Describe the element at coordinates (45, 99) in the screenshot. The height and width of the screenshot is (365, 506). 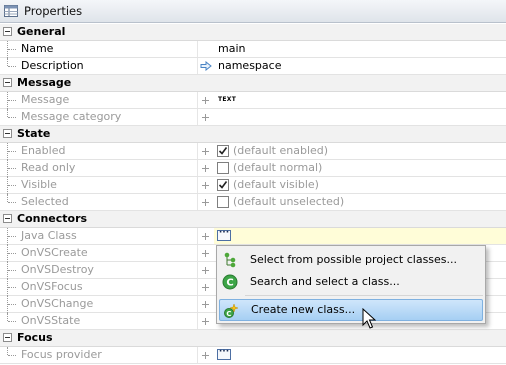
I see `property-label: Message` at that location.